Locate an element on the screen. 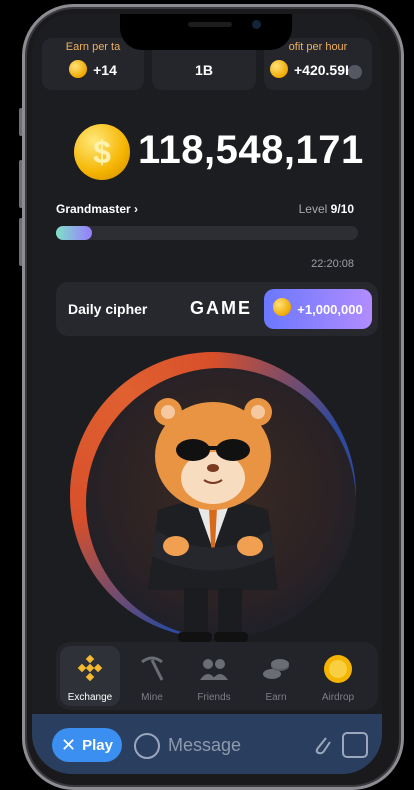  balance-display: $ 118,548,171 is located at coordinates (207, 151).